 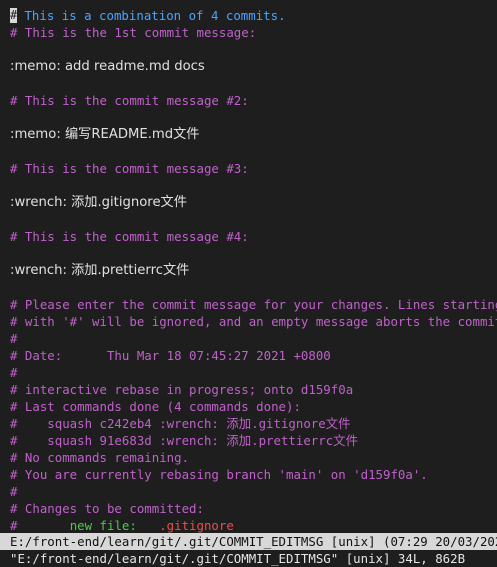 I want to click on line-4: # This is the commit message #2:, so click(x=129, y=100).